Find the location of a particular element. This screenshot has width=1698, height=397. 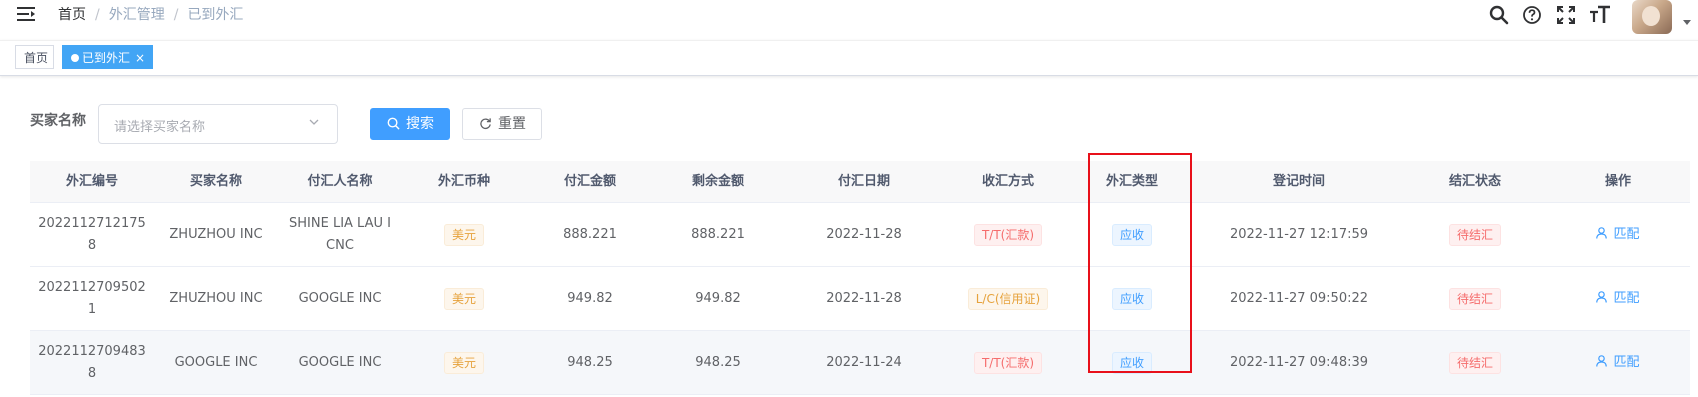

column-header-receive-method: 收汇方式 is located at coordinates (1007, 181).